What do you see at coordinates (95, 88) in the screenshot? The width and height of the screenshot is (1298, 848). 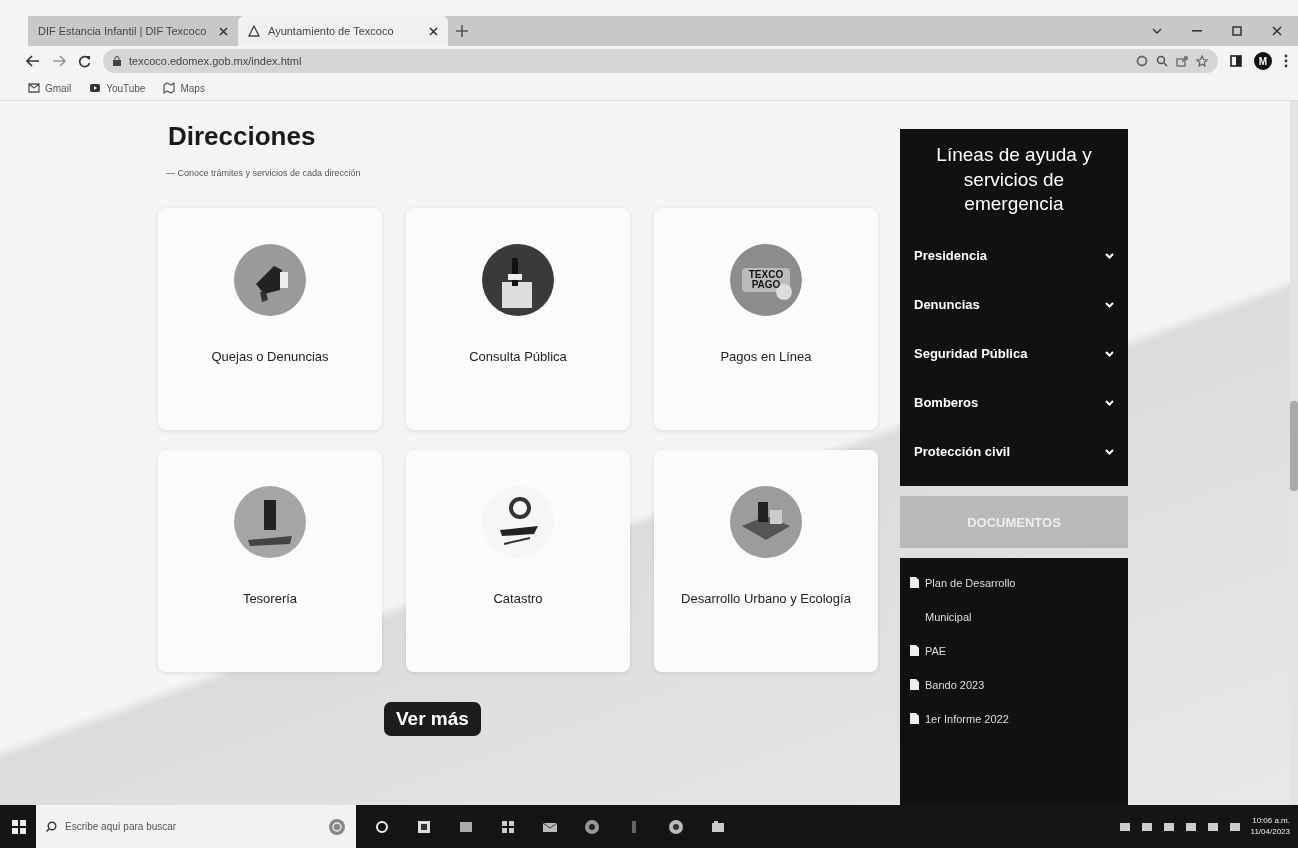 I see `video-icon` at bounding box center [95, 88].